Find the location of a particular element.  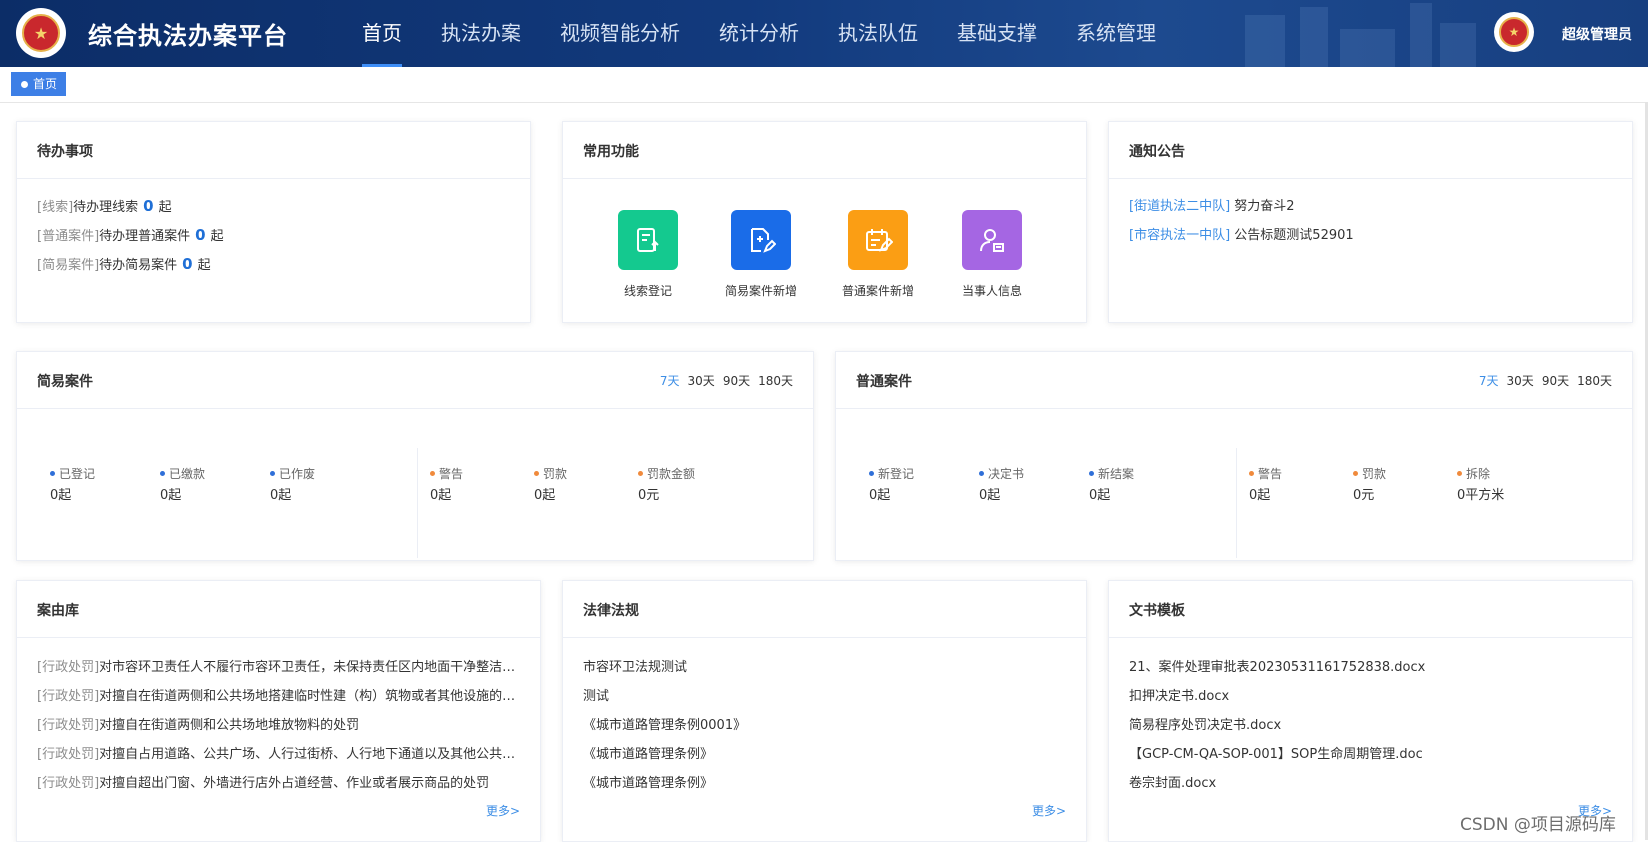

stat-label: 拆除 is located at coordinates (1480, 473).